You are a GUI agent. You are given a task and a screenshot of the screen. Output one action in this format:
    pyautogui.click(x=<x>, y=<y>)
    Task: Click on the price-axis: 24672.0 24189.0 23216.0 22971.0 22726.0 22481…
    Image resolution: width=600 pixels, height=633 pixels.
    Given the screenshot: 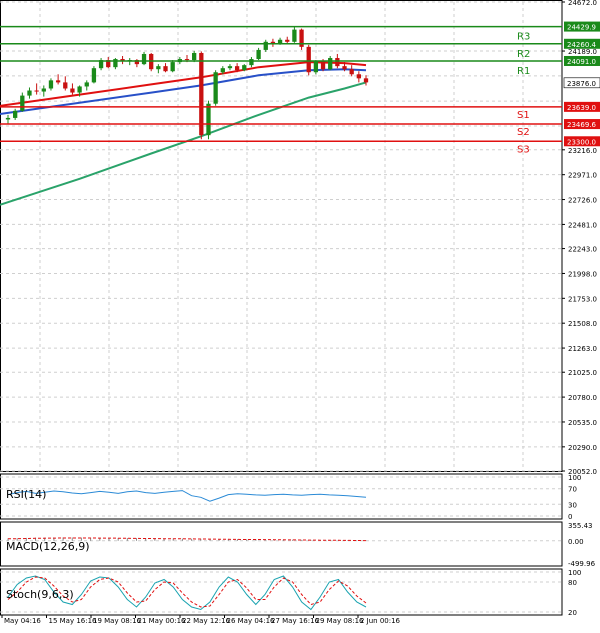 What is the action you would take?
    pyautogui.click(x=581, y=238)
    